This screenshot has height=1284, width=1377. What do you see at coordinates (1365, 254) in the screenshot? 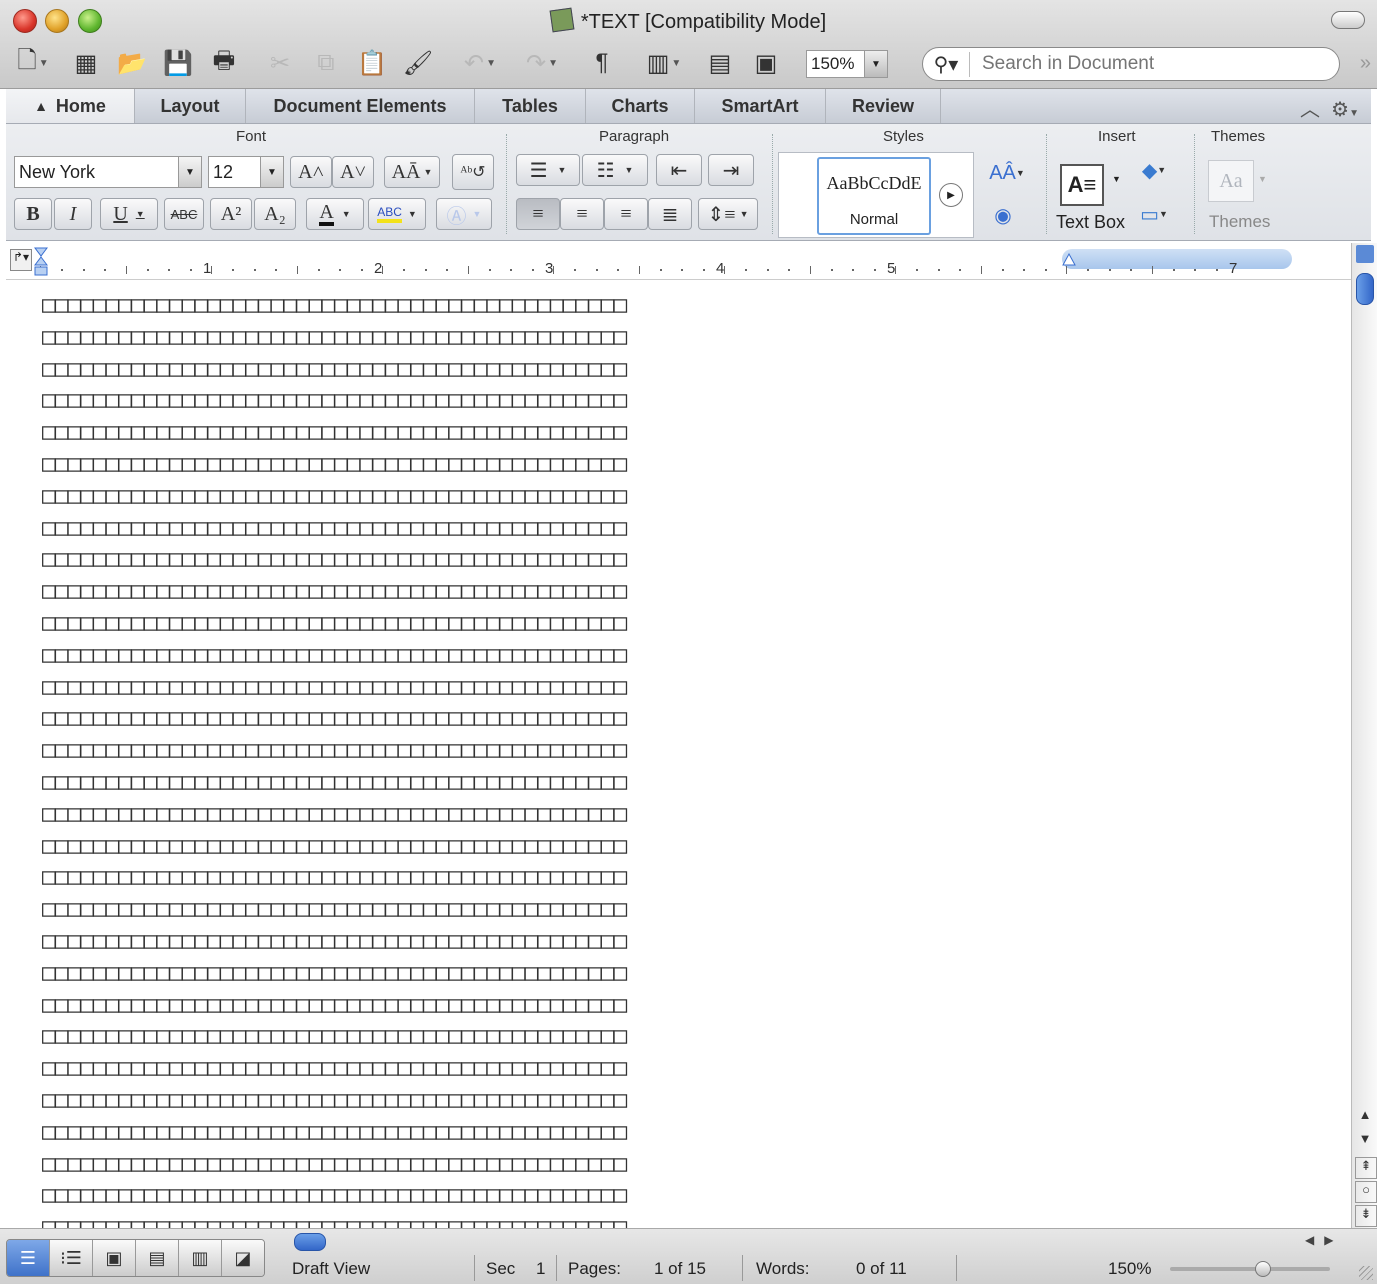
I see `split-view-icon` at bounding box center [1365, 254].